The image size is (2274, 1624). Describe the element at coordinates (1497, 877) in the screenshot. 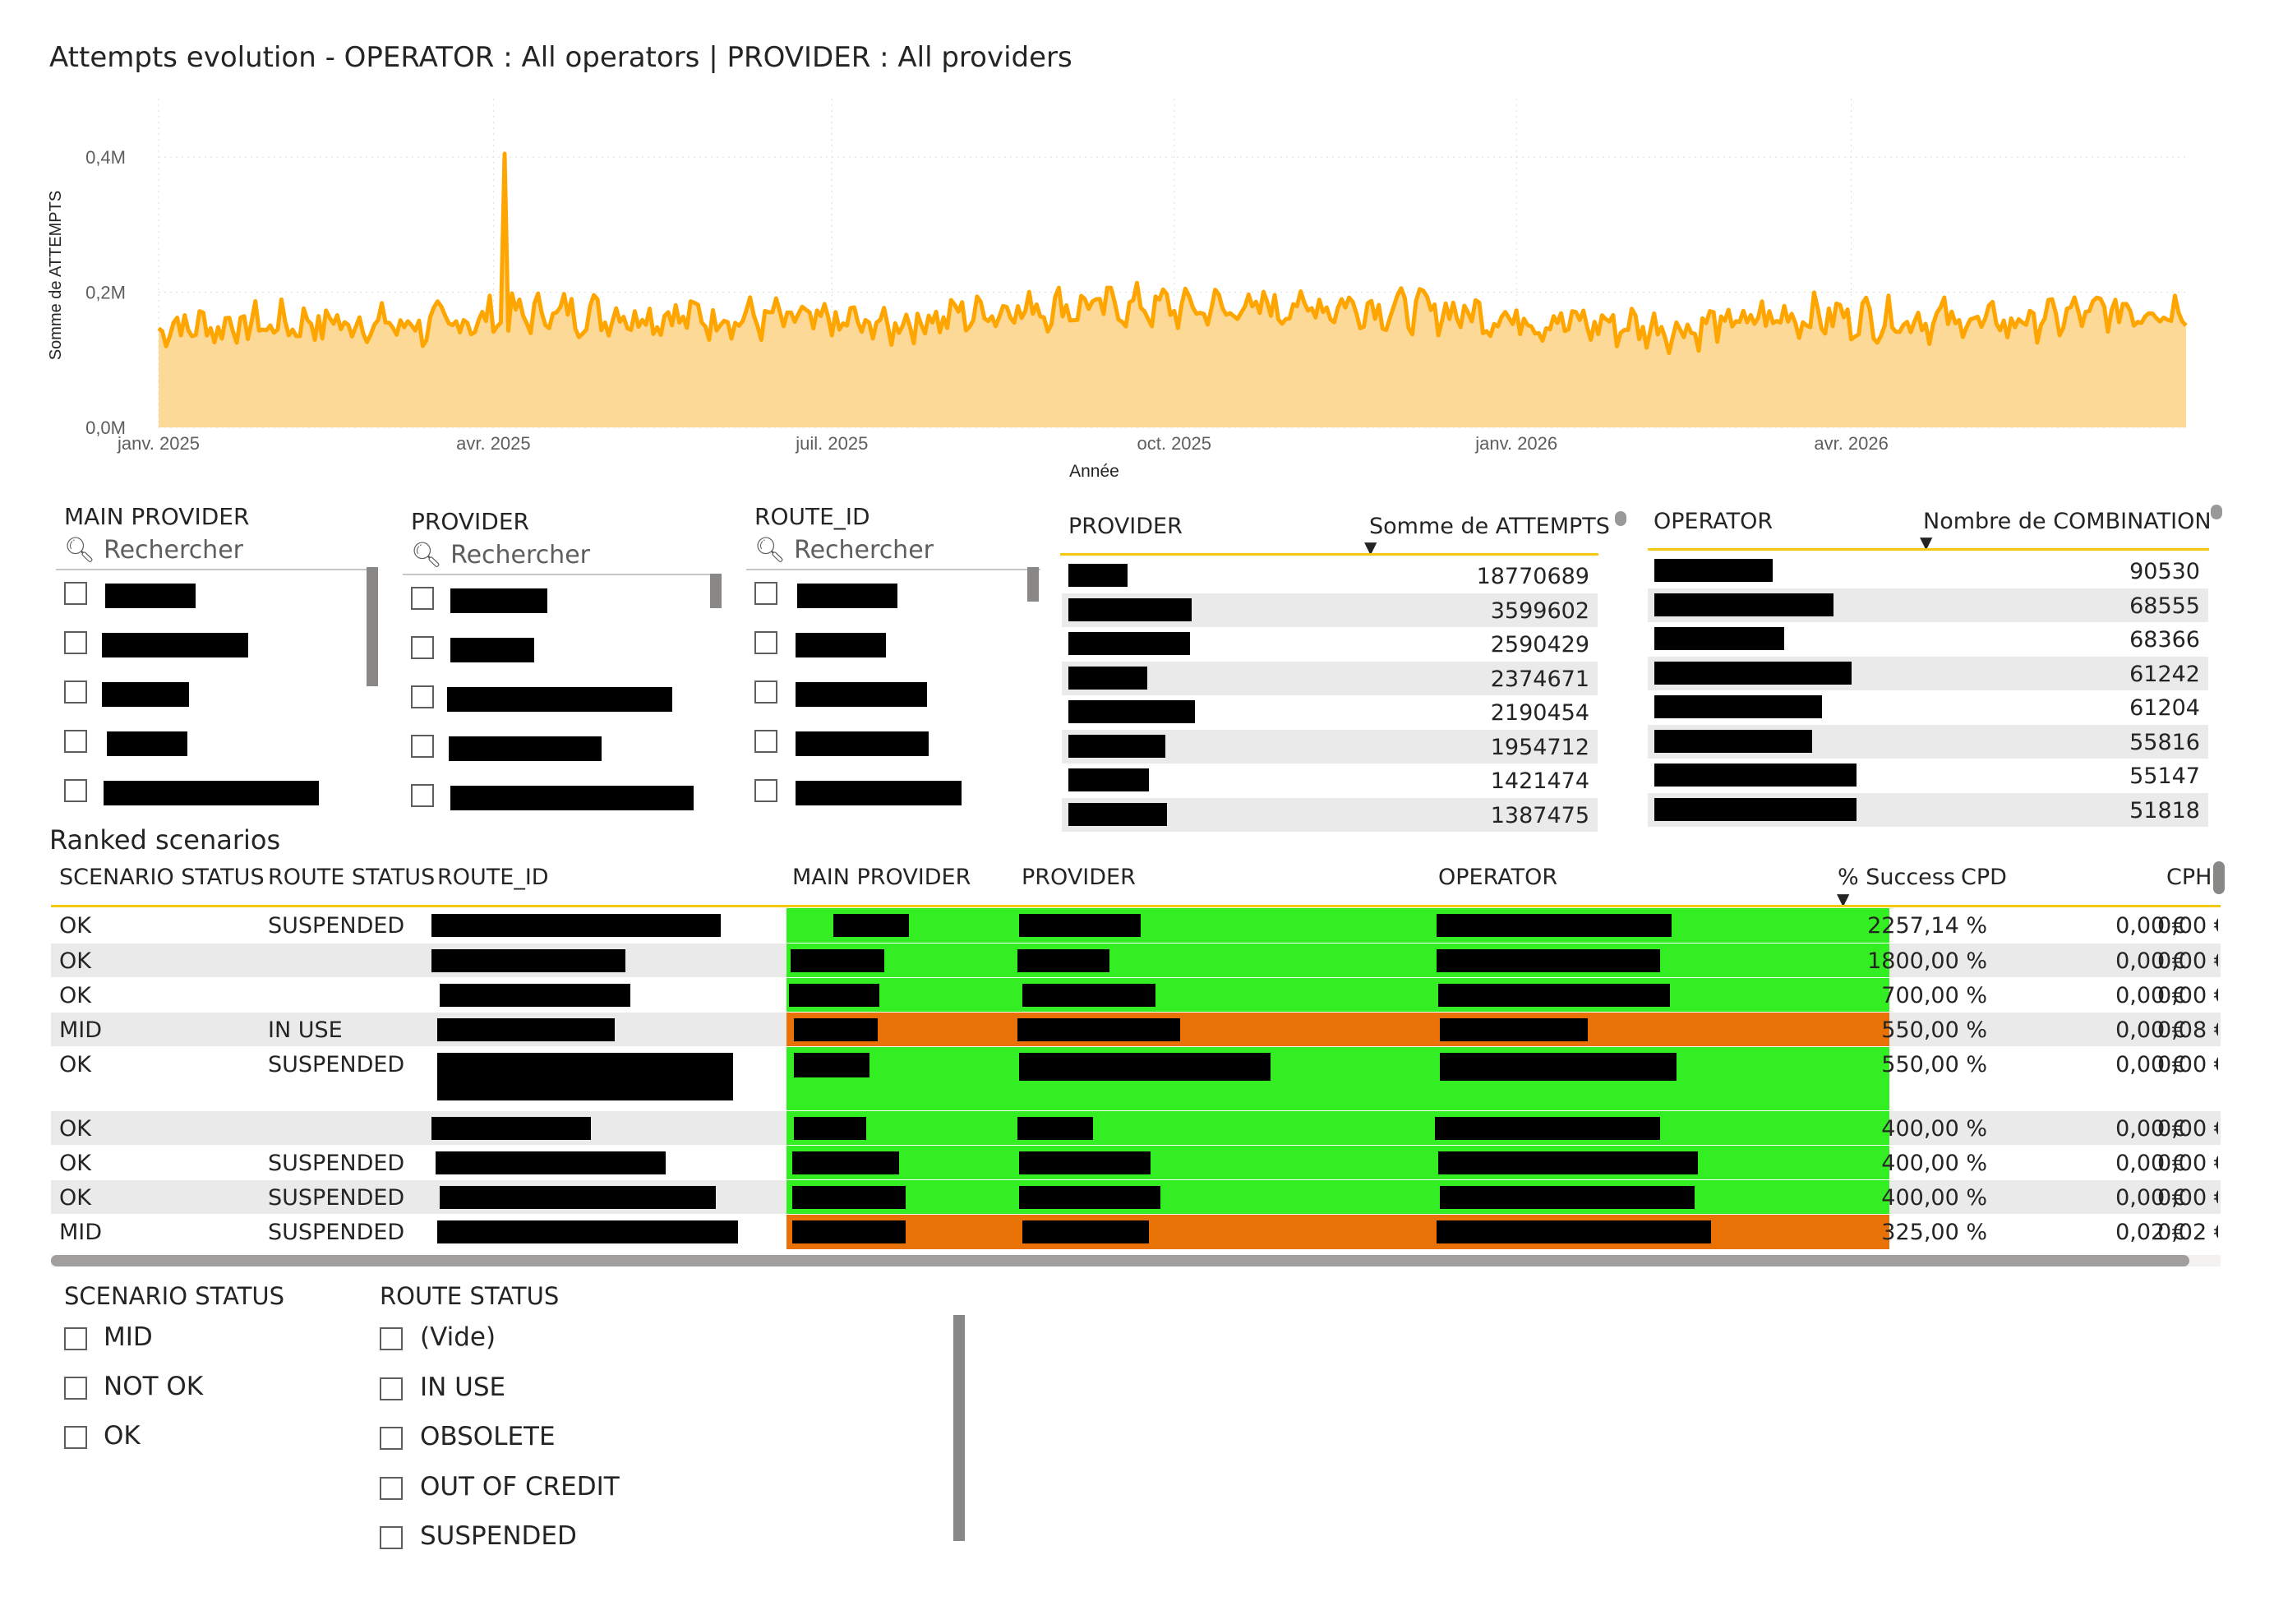

I see `col-header-operator: OPERATOR` at that location.